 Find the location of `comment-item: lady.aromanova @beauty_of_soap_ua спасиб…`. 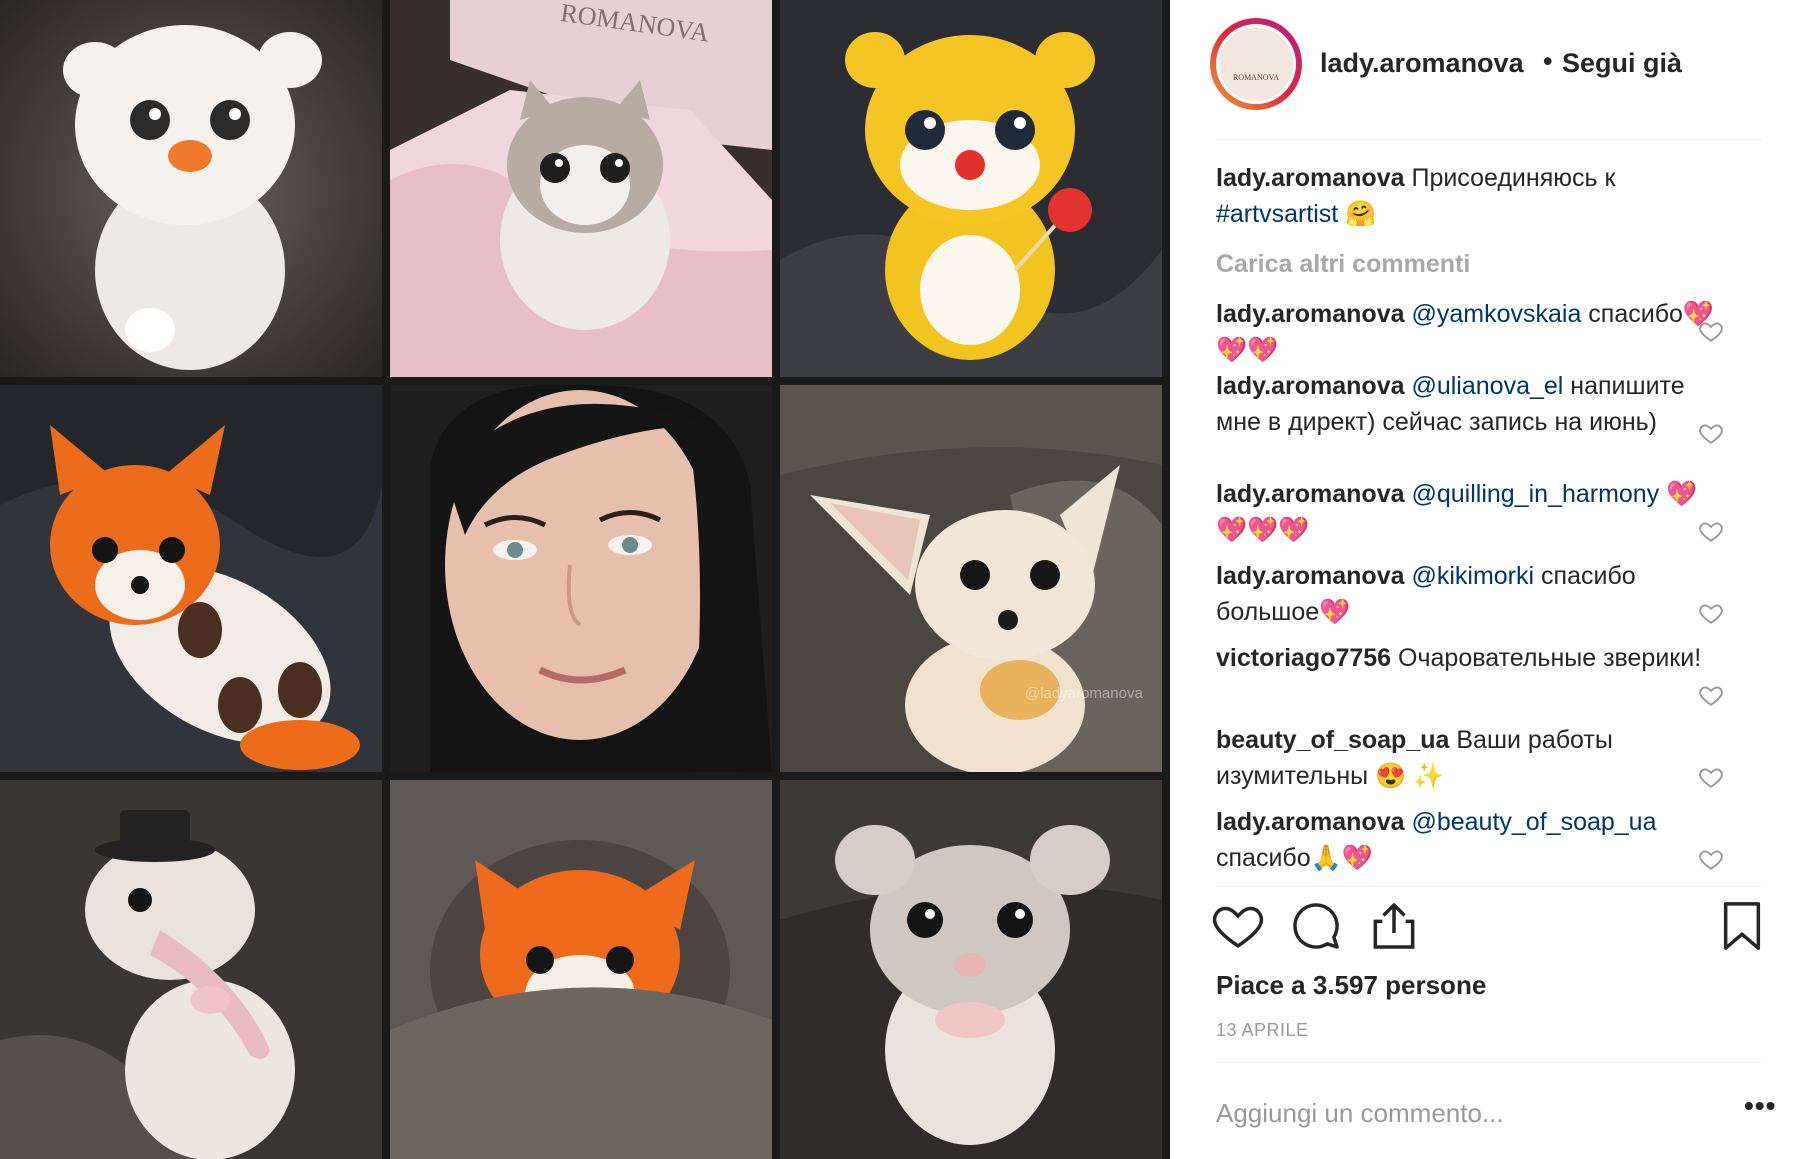

comment-item: lady.aromanova @beauty_of_soap_ua спасиб… is located at coordinates (1466, 840).